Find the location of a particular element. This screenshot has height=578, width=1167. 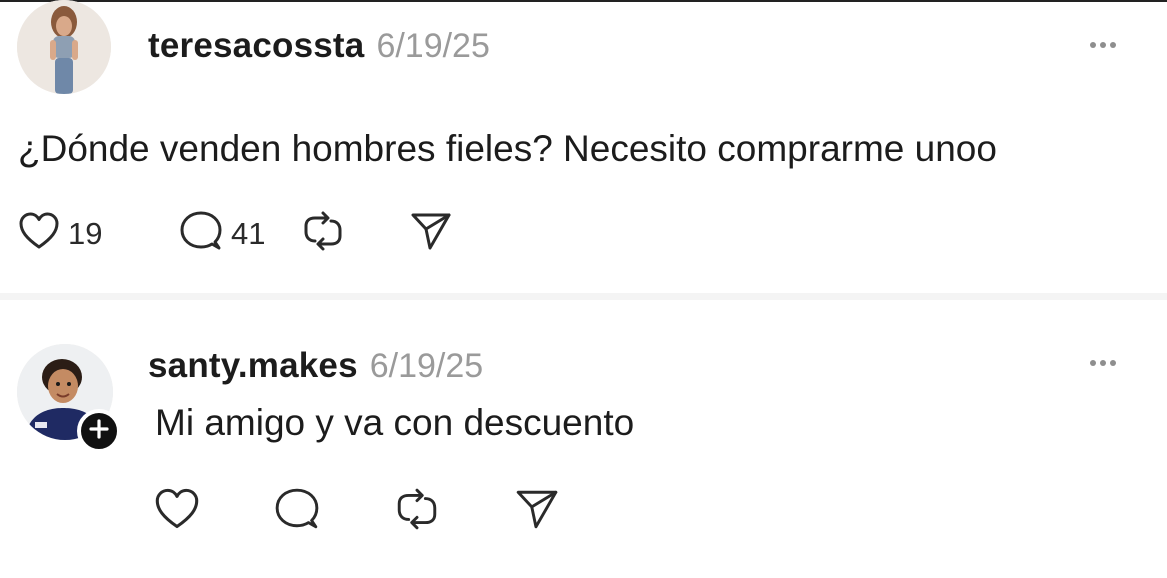

like-count: 19 is located at coordinates (85, 233).